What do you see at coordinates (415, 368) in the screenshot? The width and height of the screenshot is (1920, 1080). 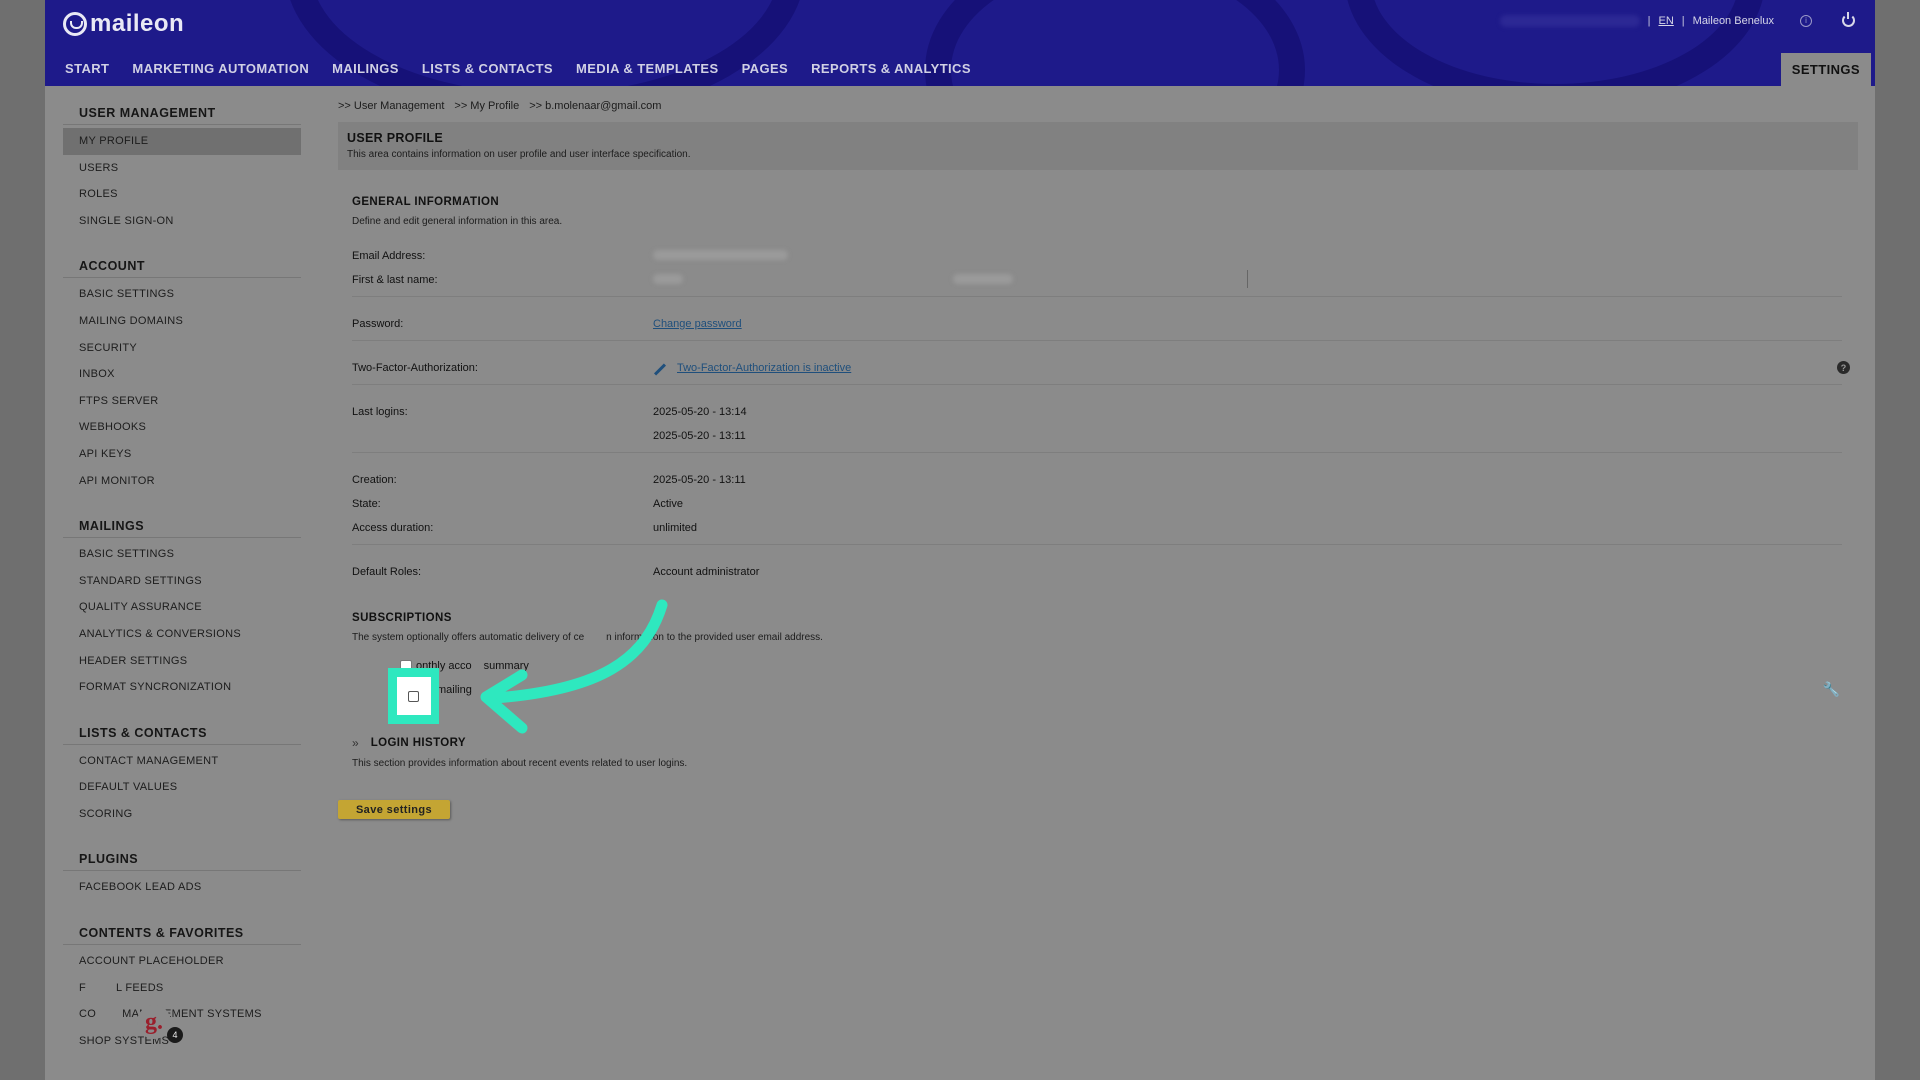 I see `tfa-label: Two-Factor-Authorization:` at bounding box center [415, 368].